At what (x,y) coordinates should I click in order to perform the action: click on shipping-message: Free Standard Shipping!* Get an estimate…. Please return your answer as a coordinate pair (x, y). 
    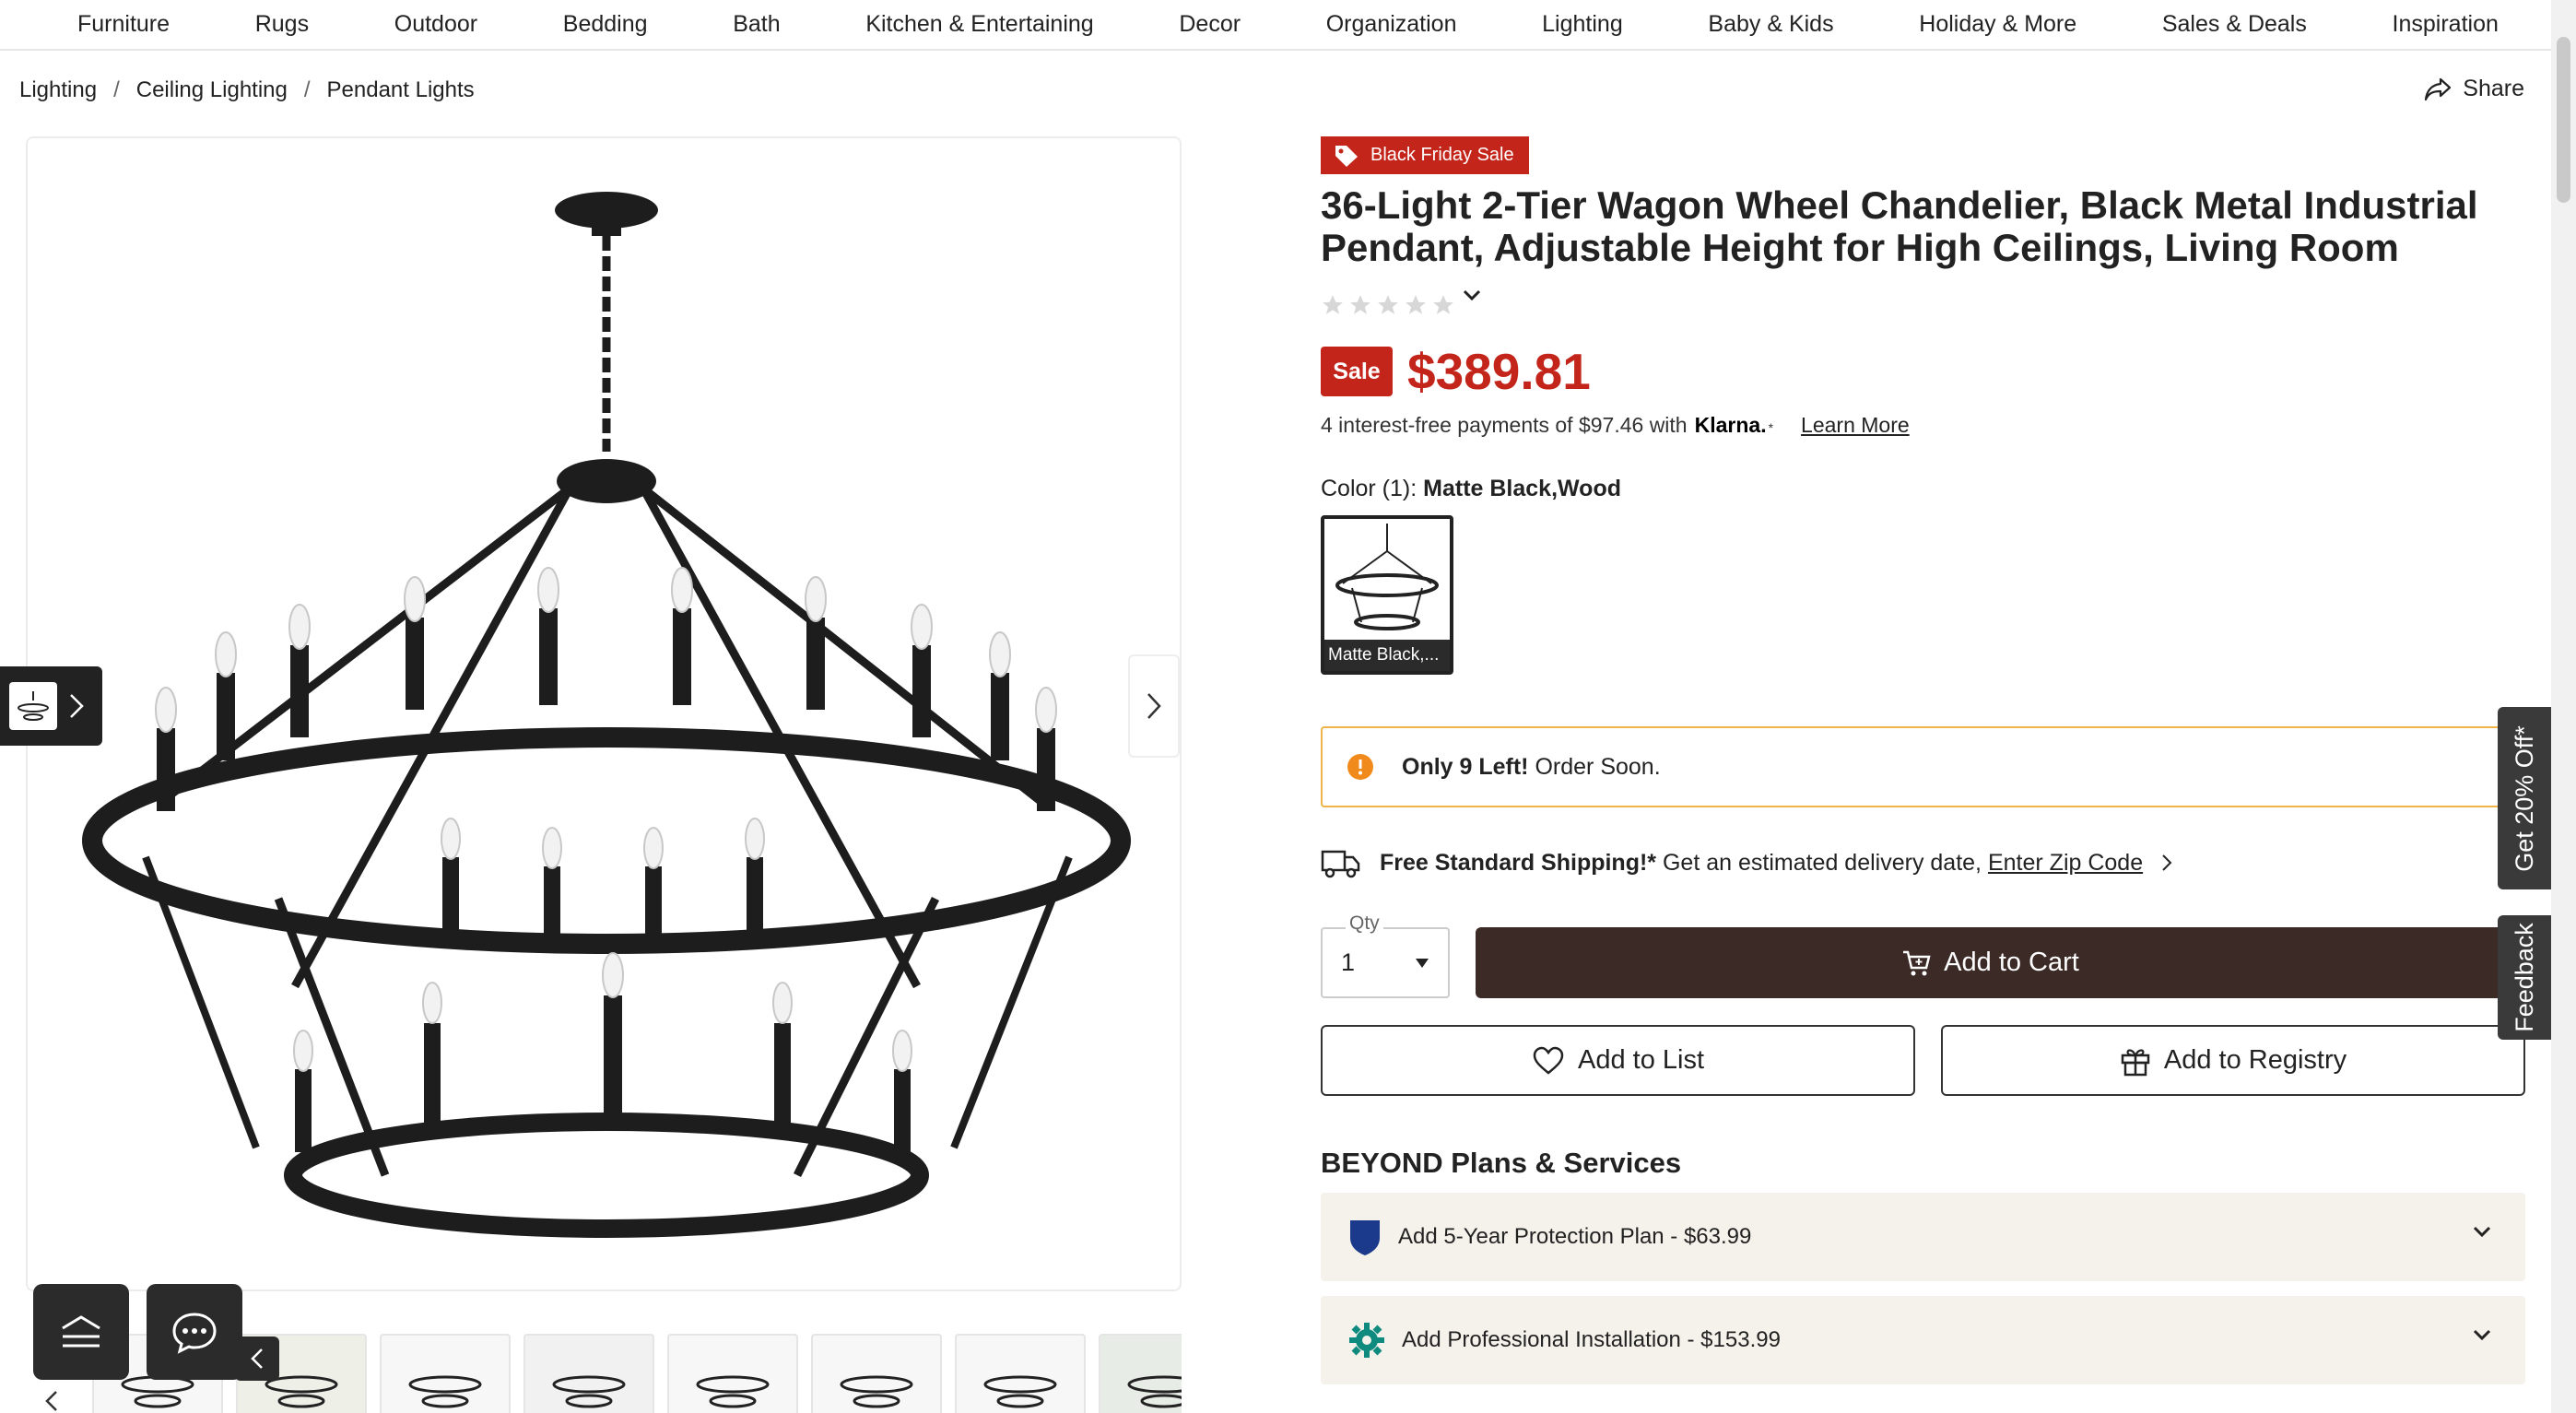
    Looking at the image, I should click on (1761, 863).